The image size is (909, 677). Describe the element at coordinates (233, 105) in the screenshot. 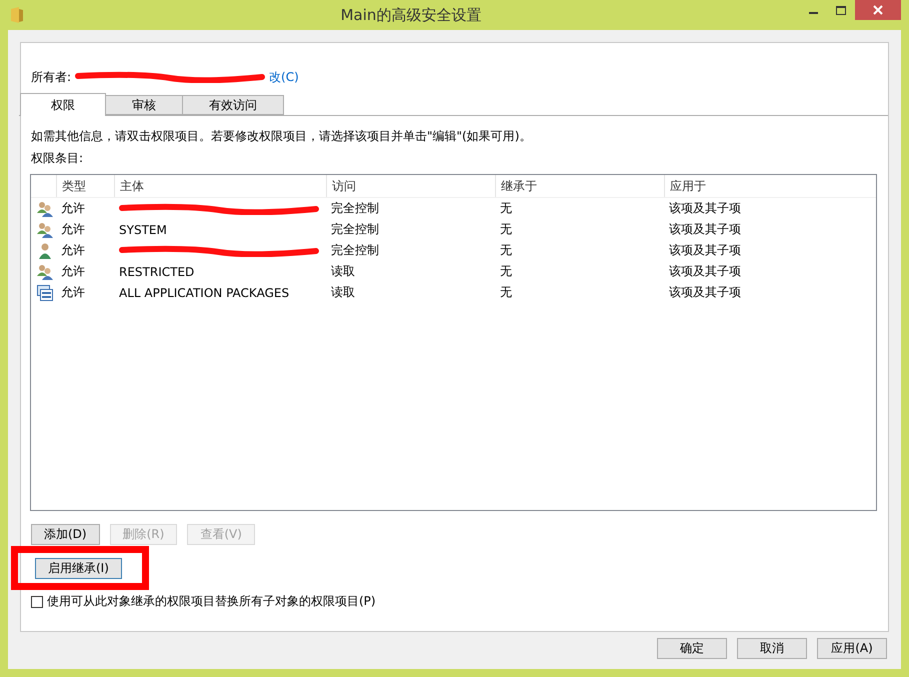

I see `tab: 有效访问` at that location.